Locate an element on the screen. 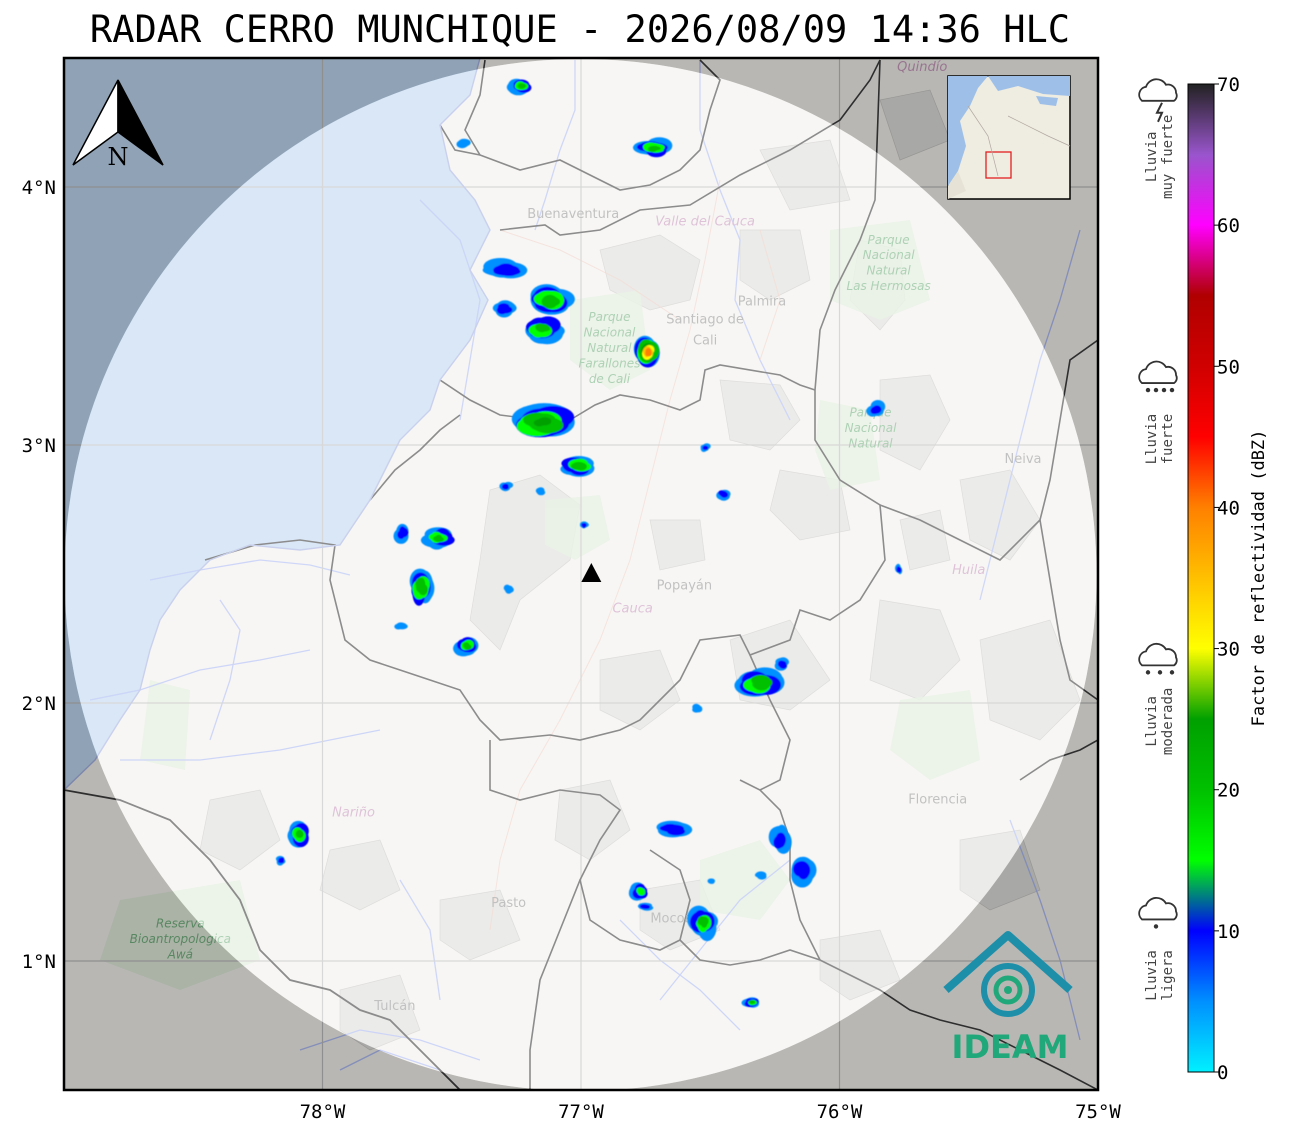  colorbar-label: Factor de reflectividad (dBZ) is located at coordinates (1259, 578).